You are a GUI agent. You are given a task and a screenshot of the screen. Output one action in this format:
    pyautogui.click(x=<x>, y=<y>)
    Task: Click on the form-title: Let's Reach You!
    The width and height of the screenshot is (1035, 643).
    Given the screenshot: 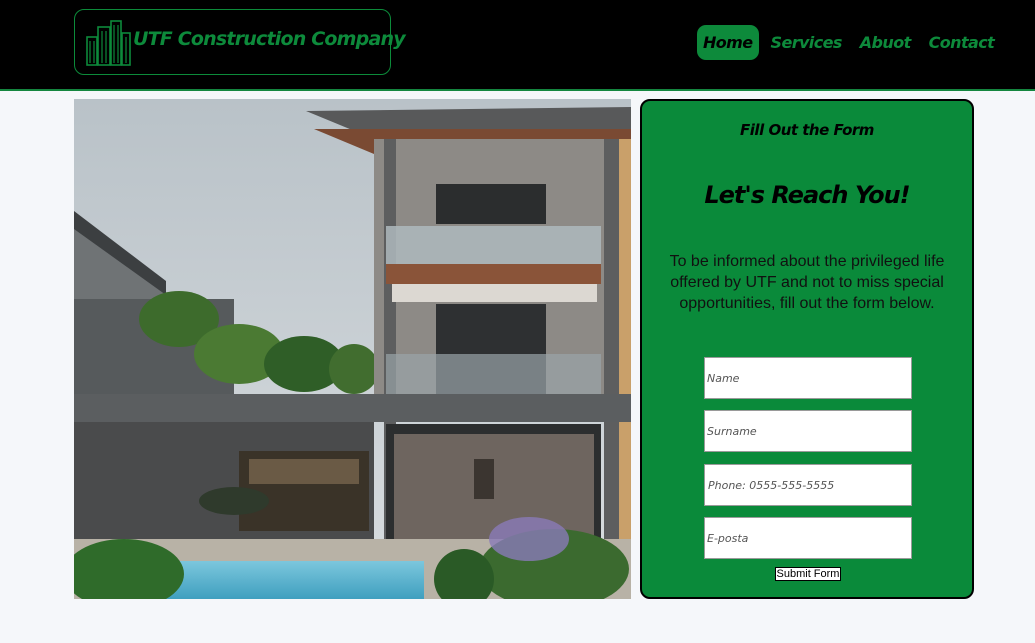 What is the action you would take?
    pyautogui.click(x=807, y=195)
    